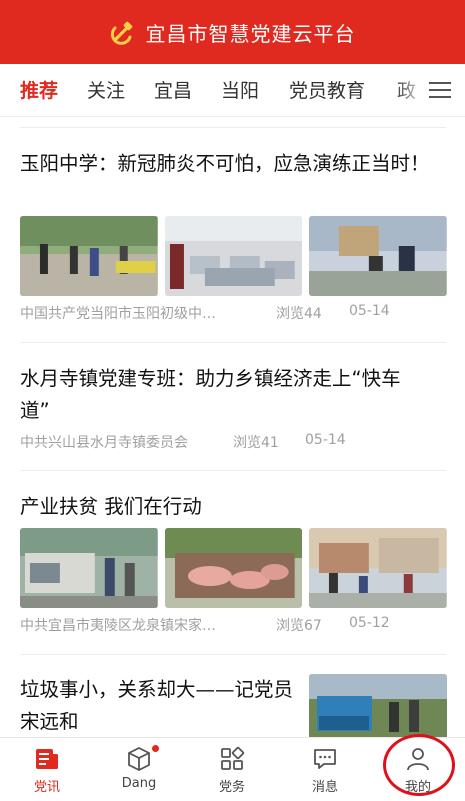  I want to click on tab-member-education: 党员教育, so click(327, 89).